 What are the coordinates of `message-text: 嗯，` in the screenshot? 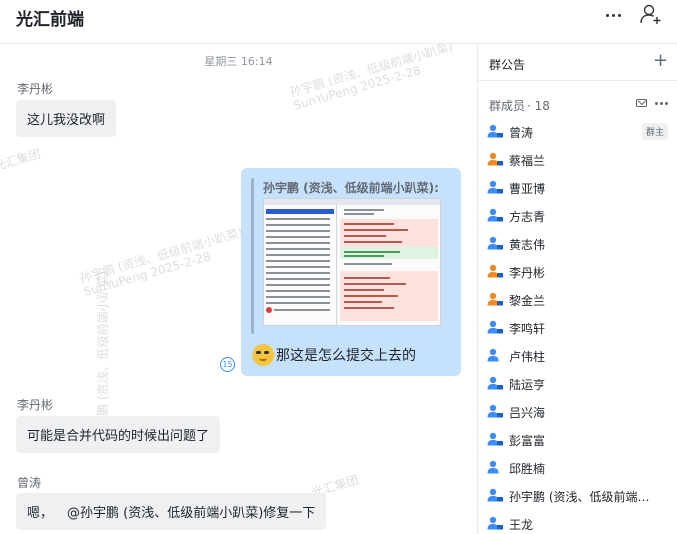 It's located at (40, 513).